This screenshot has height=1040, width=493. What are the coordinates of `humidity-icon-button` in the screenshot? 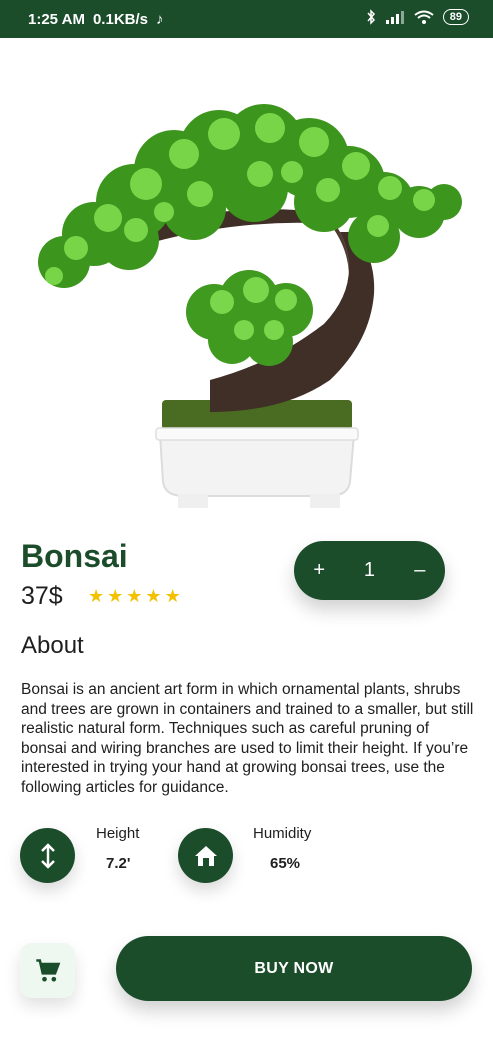 It's located at (205, 855).